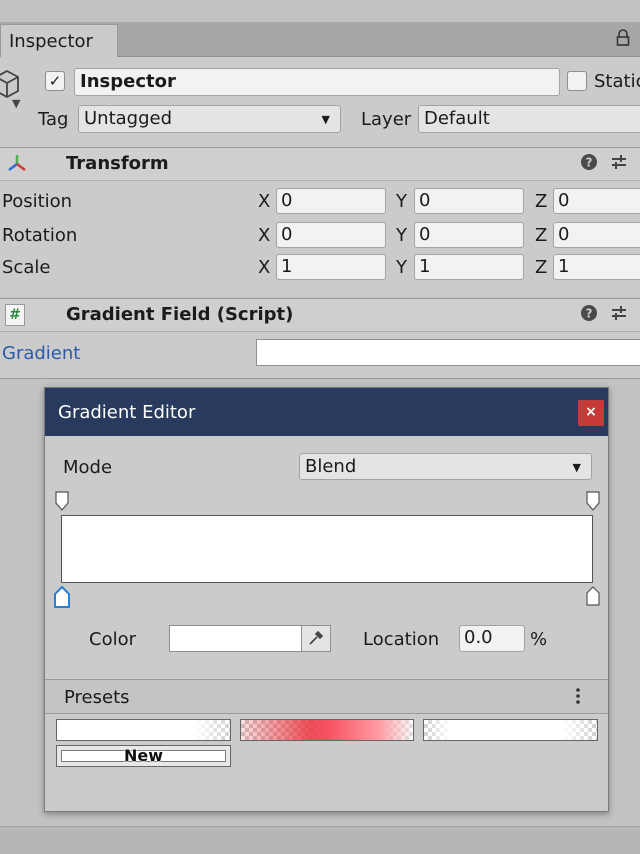 This screenshot has width=640, height=854. Describe the element at coordinates (62, 596) in the screenshot. I see `color-key-left-selected` at that location.